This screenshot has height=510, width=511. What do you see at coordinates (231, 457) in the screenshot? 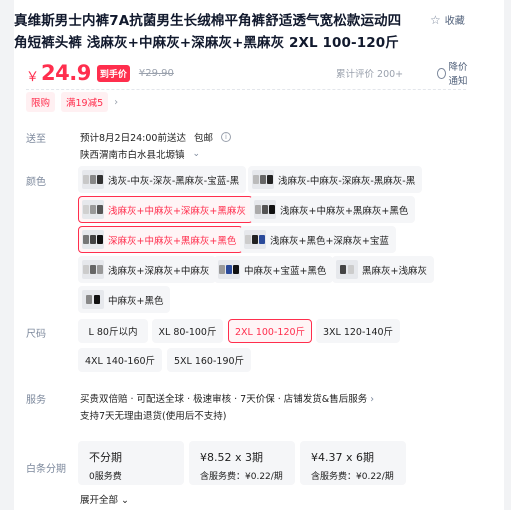
I see `installment-title: ¥8.52 x 3期` at bounding box center [231, 457].